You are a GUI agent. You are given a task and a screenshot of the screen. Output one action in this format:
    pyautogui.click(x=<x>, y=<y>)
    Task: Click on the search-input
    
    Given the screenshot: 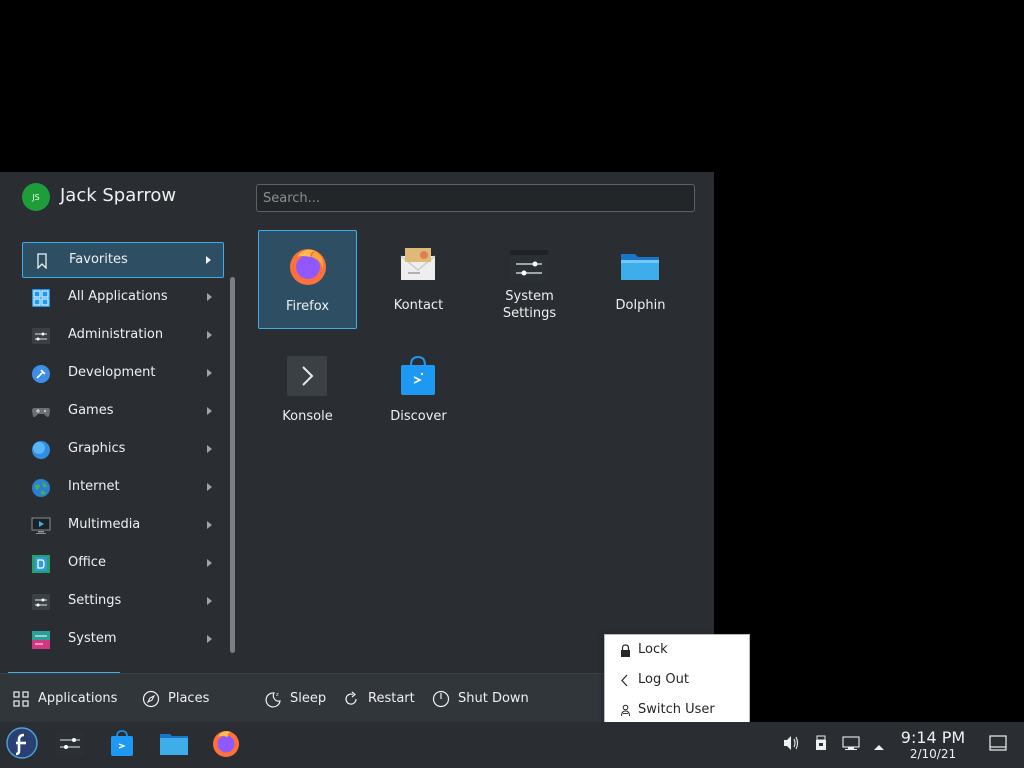 What is the action you would take?
    pyautogui.click(x=475, y=198)
    